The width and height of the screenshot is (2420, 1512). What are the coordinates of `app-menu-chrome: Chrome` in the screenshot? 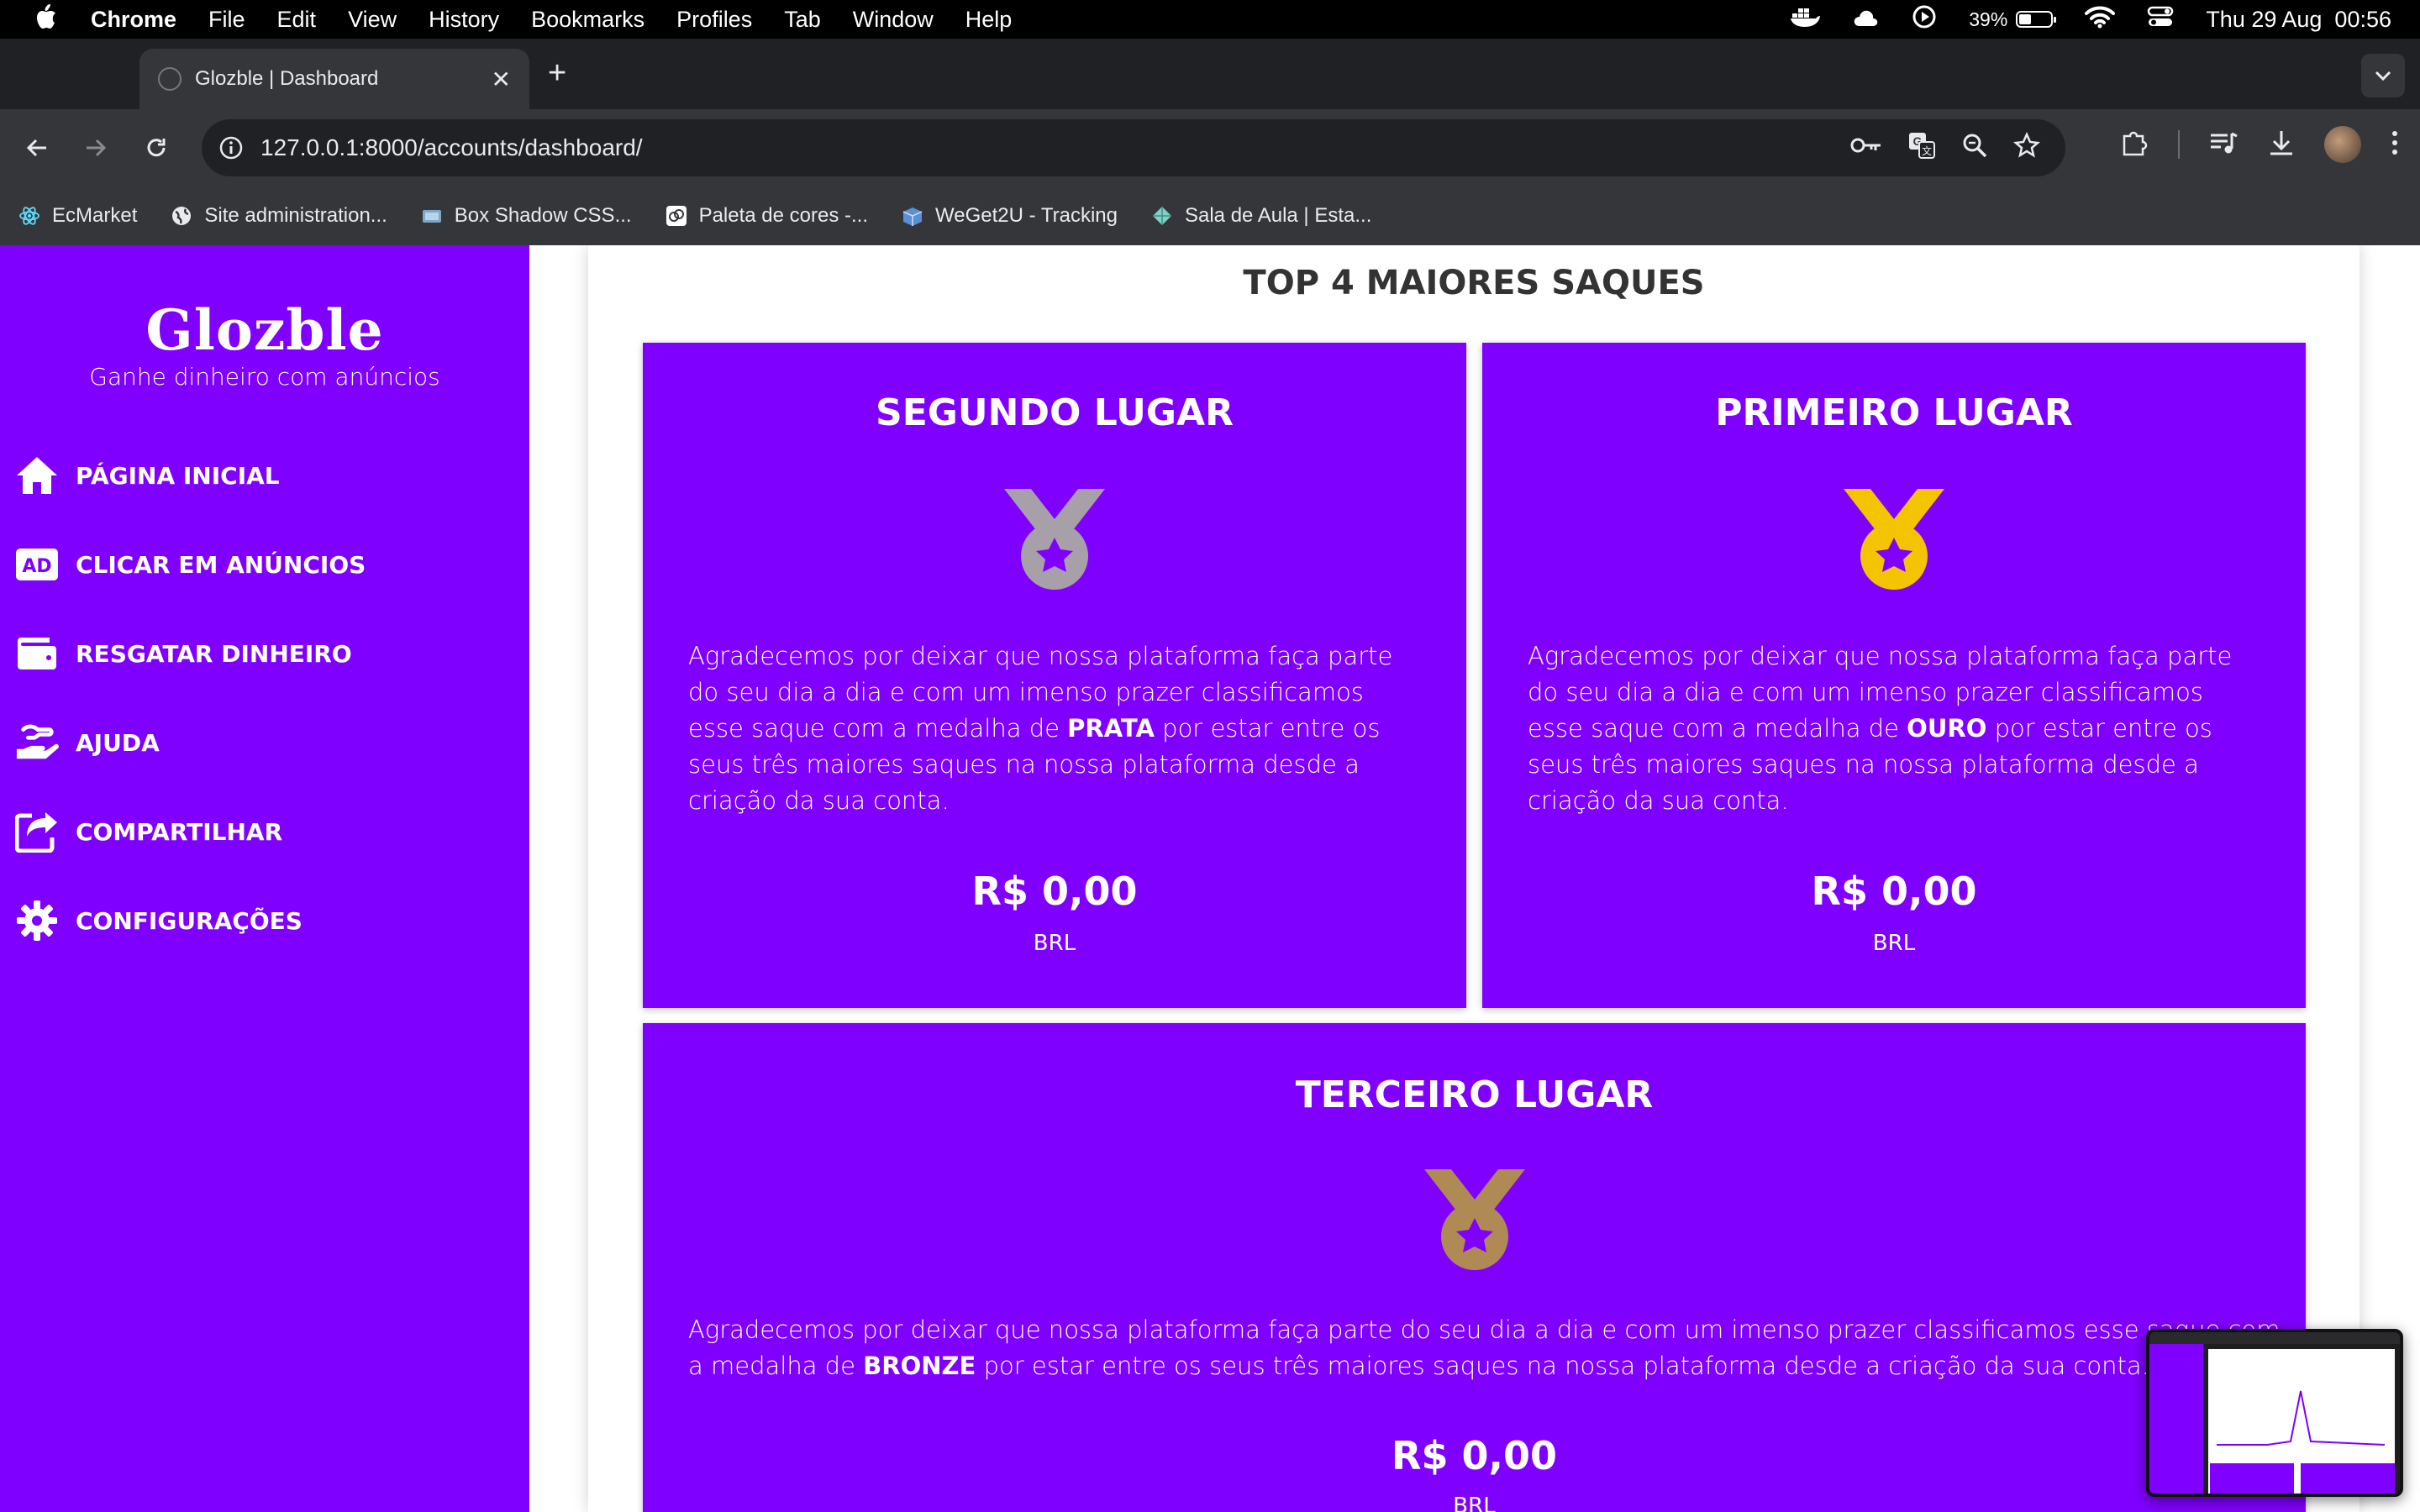 It's located at (133, 20).